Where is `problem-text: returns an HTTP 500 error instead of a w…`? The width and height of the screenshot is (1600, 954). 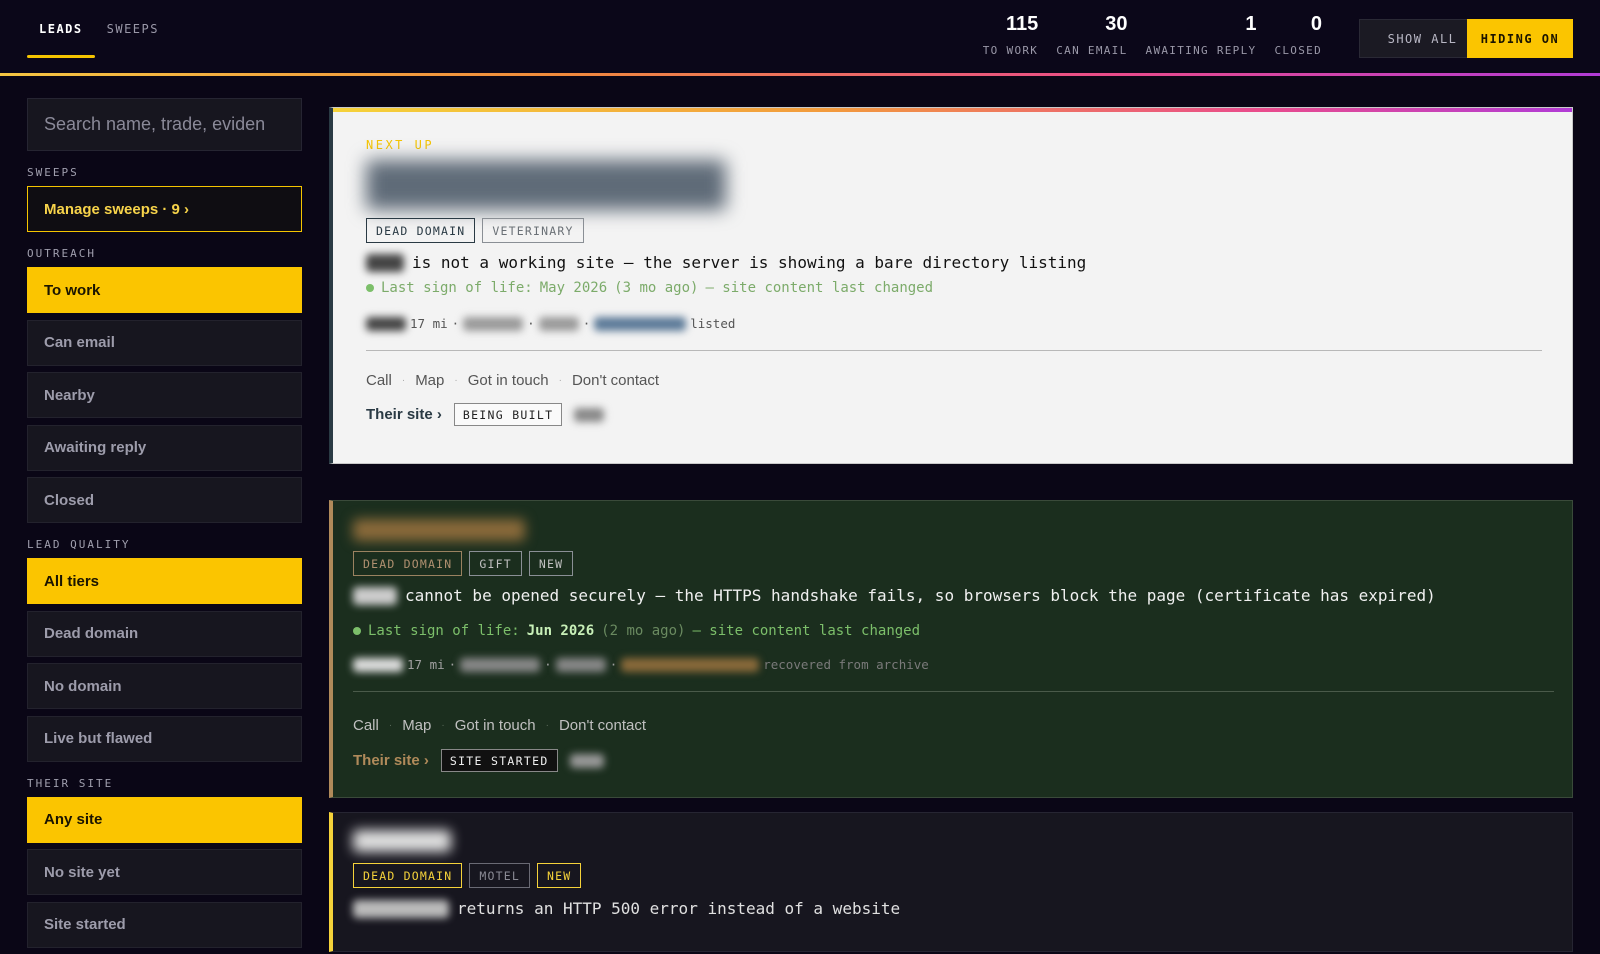
problem-text: returns an HTTP 500 error instead of a w… is located at coordinates (679, 908).